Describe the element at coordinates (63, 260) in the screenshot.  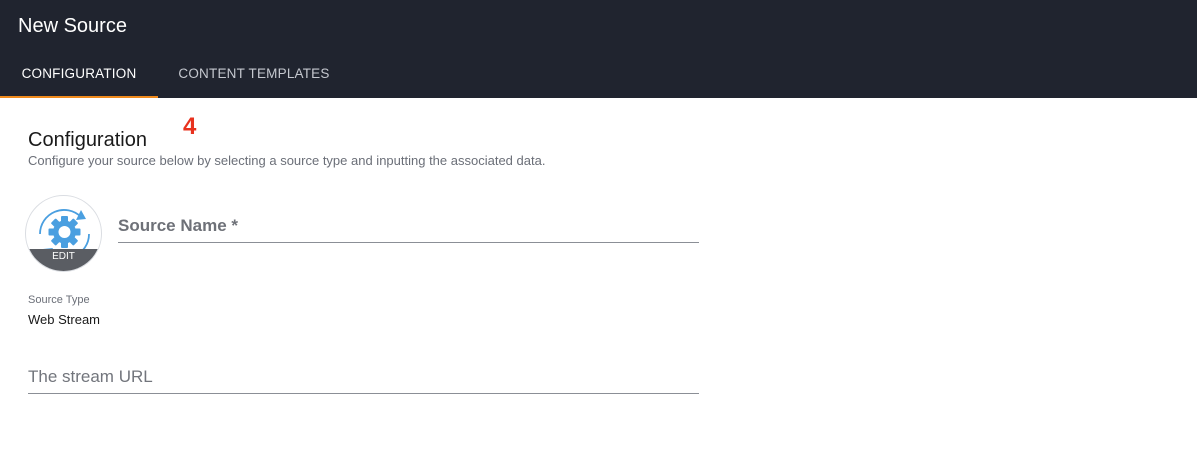
I see `edit-label: EDIT` at that location.